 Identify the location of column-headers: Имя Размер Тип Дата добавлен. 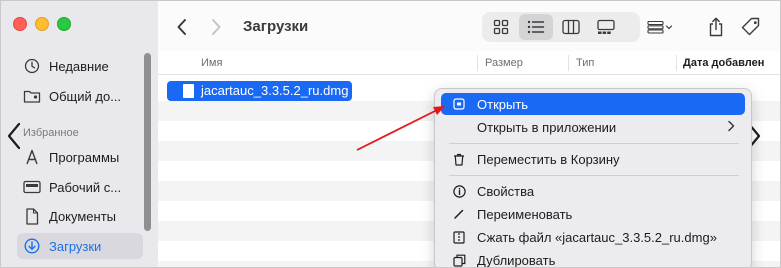
(469, 63).